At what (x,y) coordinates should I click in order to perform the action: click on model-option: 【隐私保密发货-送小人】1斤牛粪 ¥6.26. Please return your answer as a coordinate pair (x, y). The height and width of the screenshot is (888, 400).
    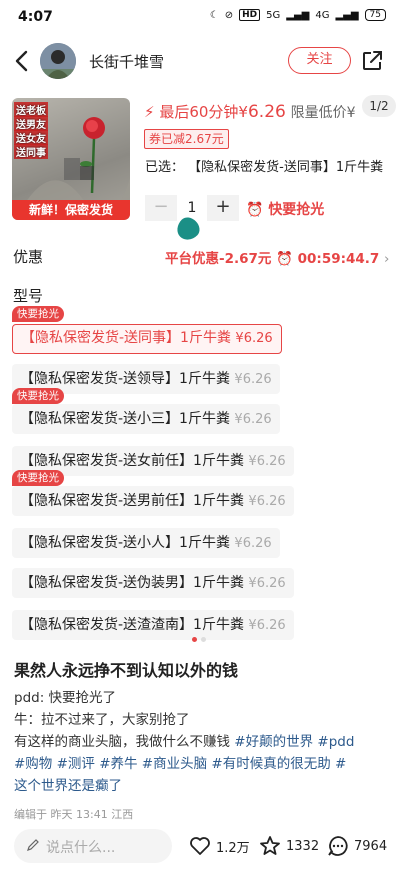
    Looking at the image, I should click on (146, 543).